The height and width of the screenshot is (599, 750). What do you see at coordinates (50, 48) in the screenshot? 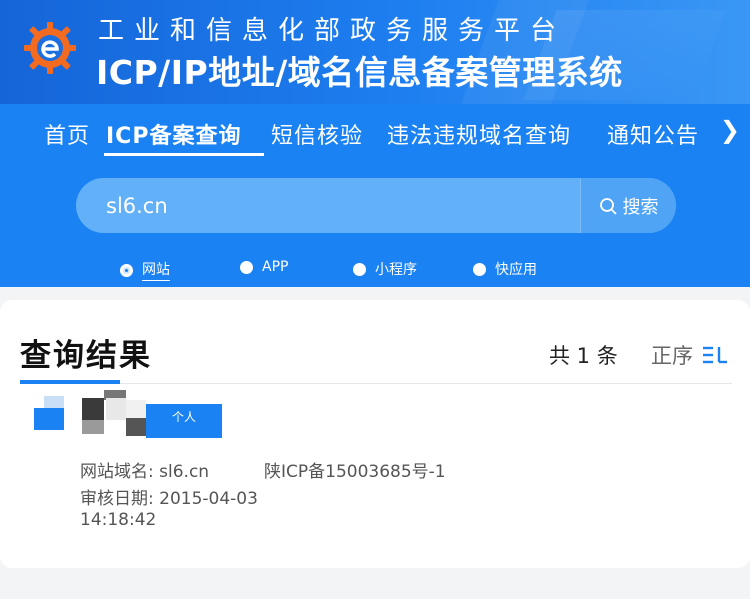
I see `miit-logo-icon` at bounding box center [50, 48].